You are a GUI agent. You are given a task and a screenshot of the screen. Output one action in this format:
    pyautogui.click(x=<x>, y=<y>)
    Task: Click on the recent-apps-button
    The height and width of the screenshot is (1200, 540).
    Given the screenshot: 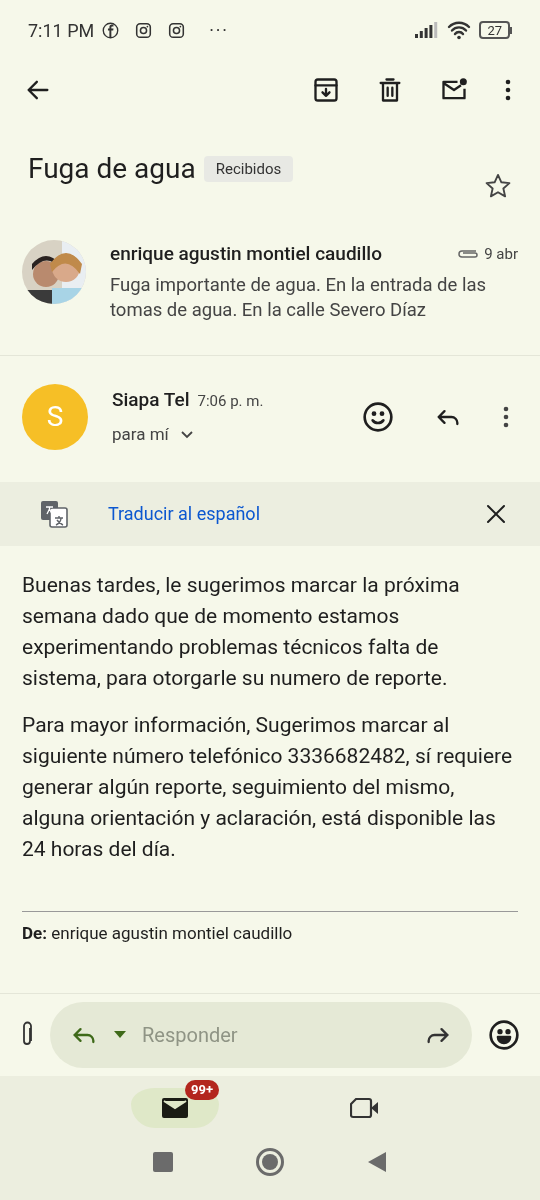 What is the action you would take?
    pyautogui.click(x=163, y=1162)
    